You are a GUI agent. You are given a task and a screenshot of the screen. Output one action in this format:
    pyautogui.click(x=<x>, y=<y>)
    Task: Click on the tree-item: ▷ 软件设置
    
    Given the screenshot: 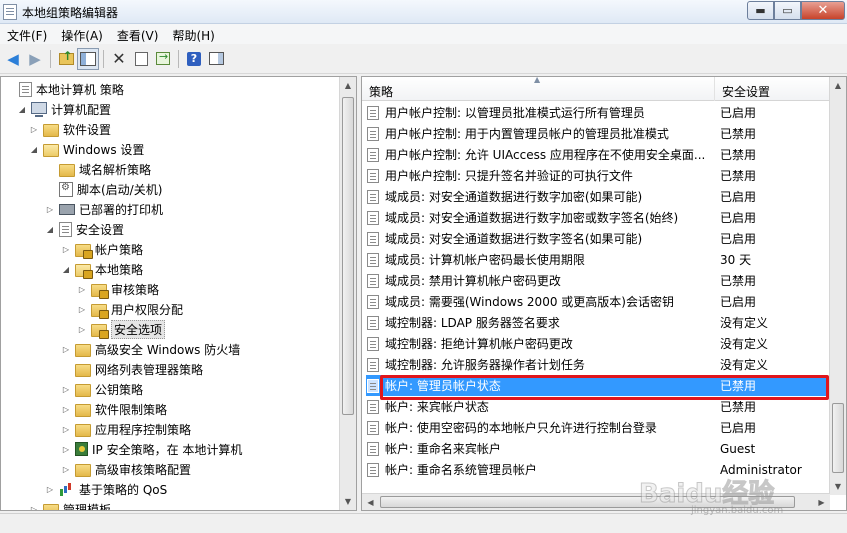 What is the action you would take?
    pyautogui.click(x=70, y=129)
    